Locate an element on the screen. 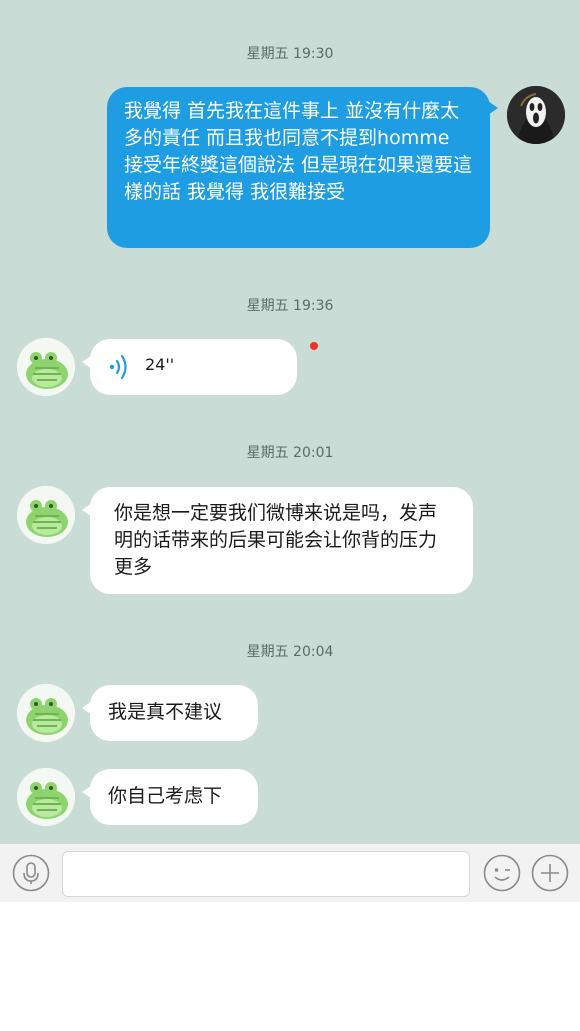  emoji-icon is located at coordinates (502, 873).